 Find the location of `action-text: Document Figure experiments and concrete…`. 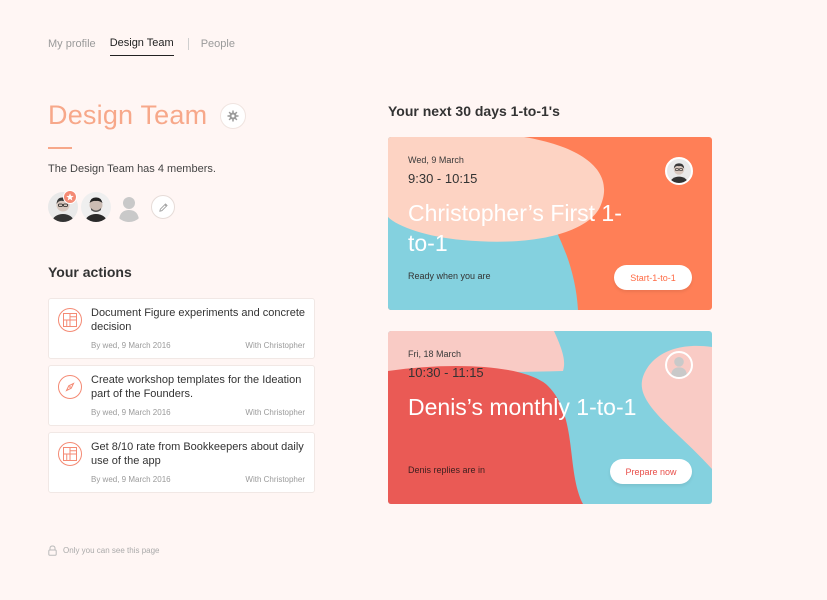

action-text: Document Figure experiments and concrete… is located at coordinates (198, 320).